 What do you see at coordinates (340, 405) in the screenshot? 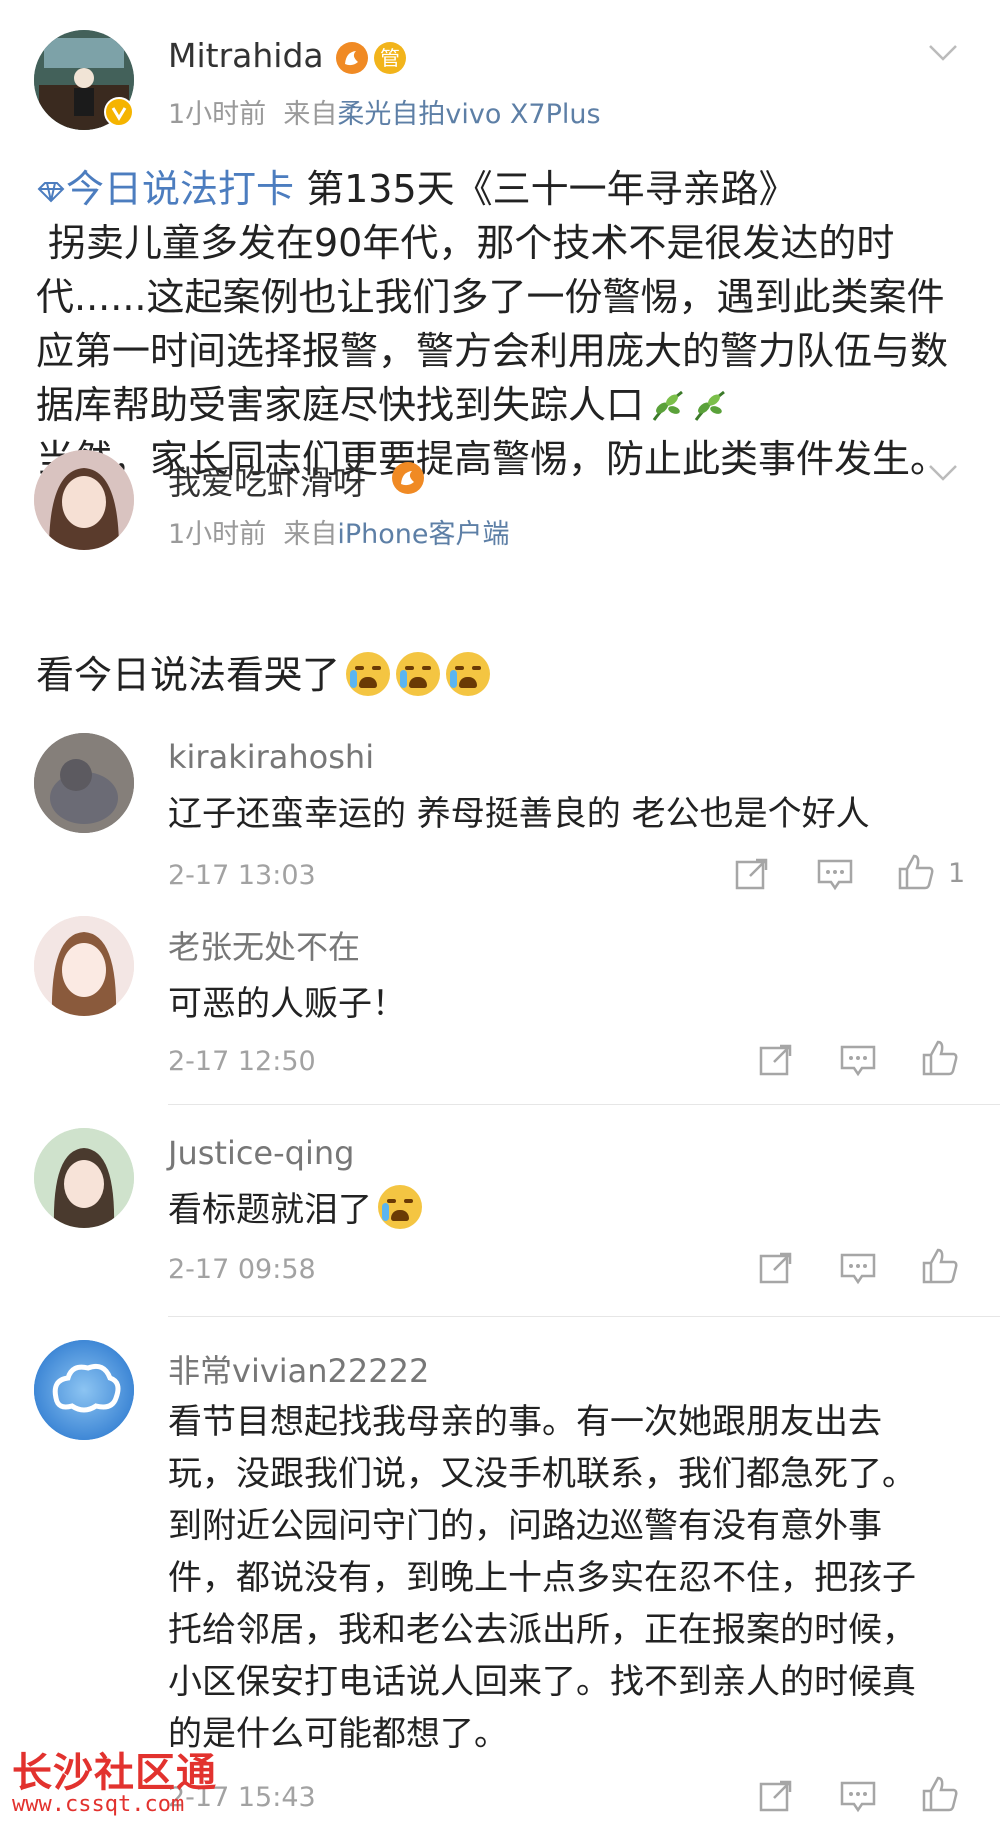
I see `post-line-5: 据库帮助受害家庭尽快找到失踪人口` at bounding box center [340, 405].